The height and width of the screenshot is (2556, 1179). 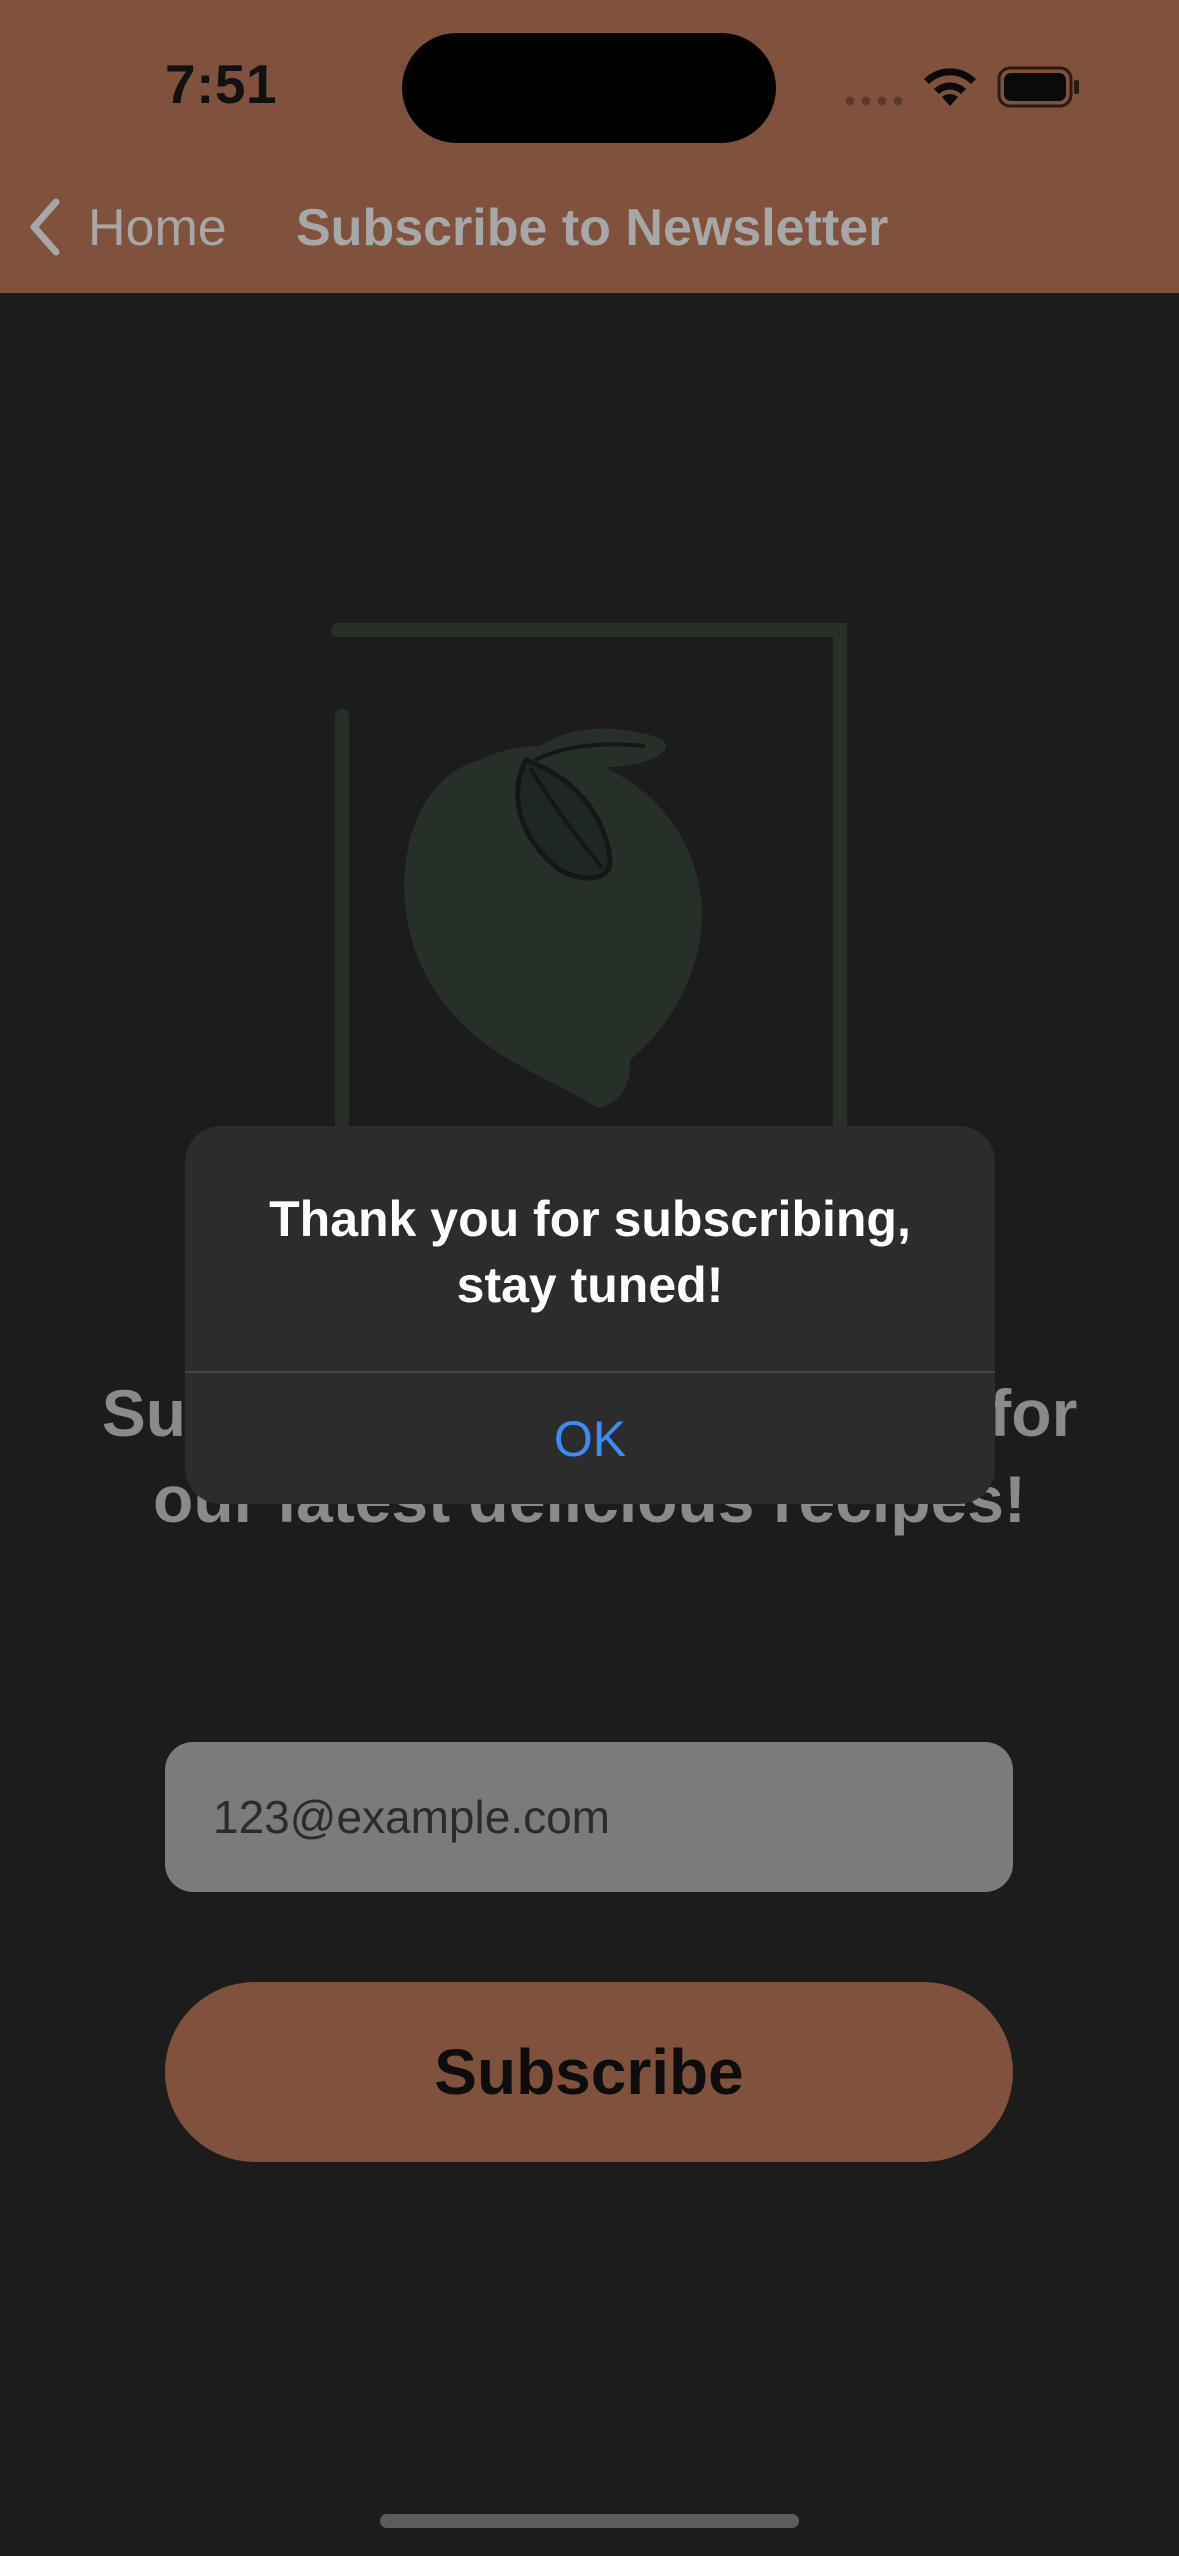 I want to click on battery-icon, so click(x=1038, y=87).